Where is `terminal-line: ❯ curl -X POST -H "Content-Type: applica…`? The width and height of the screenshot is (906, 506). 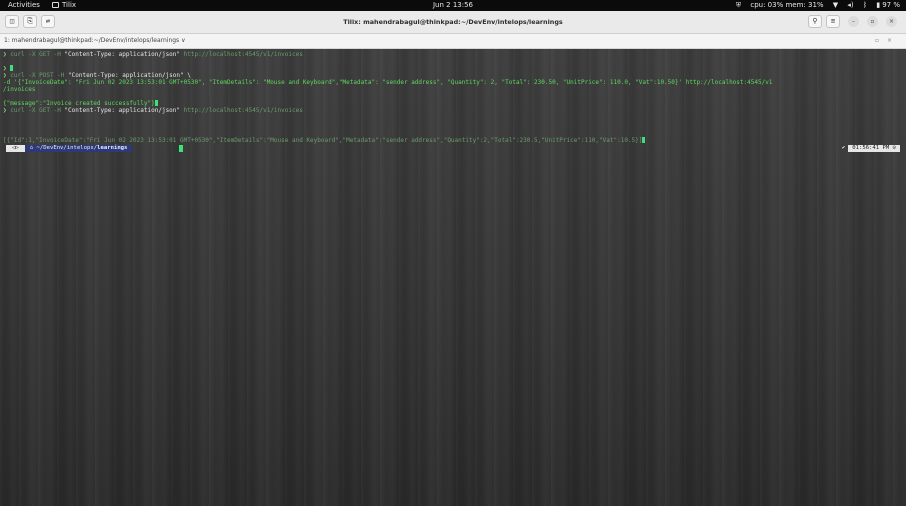 terminal-line: ❯ curl -X POST -H "Content-Type: applica… is located at coordinates (97, 75).